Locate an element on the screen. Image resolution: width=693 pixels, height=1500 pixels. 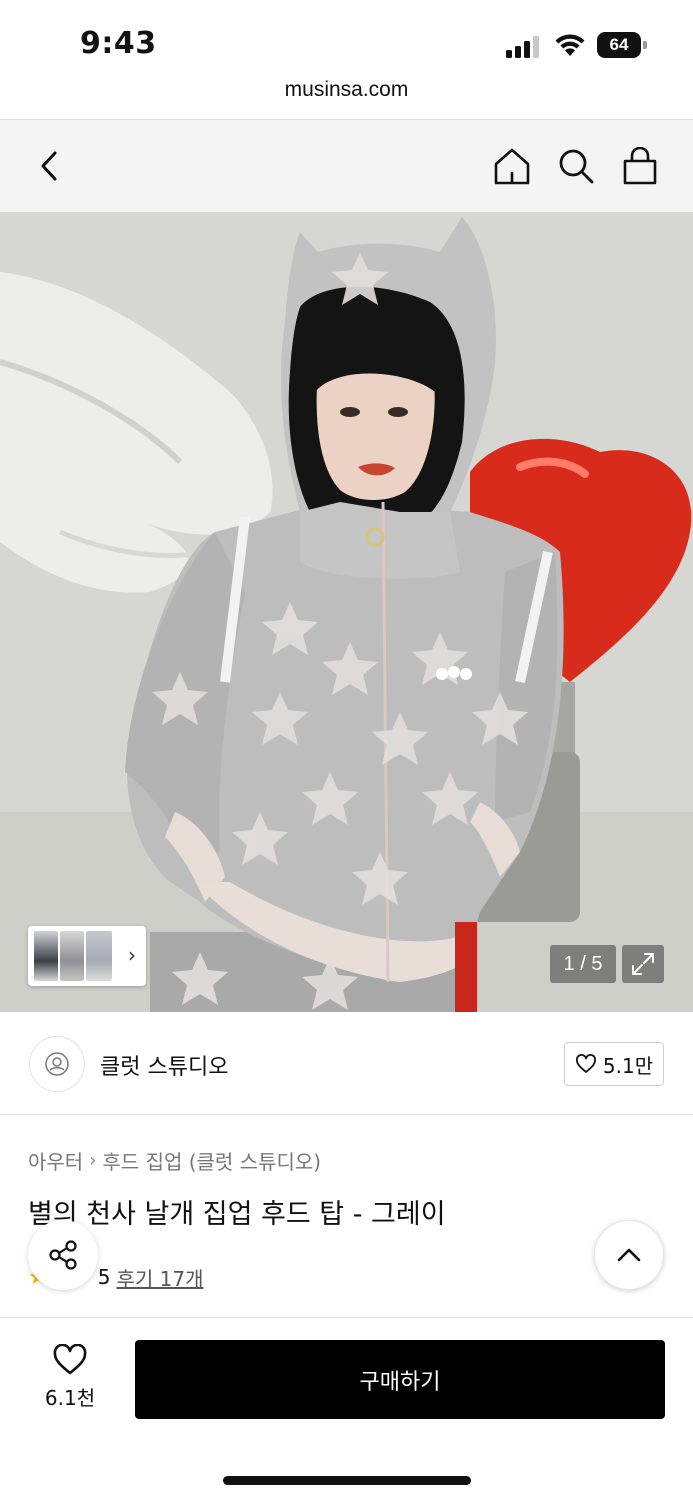
breadcrumb: 아우터 › 후드 집업 (클럿 스튜디오) is located at coordinates (174, 1160).